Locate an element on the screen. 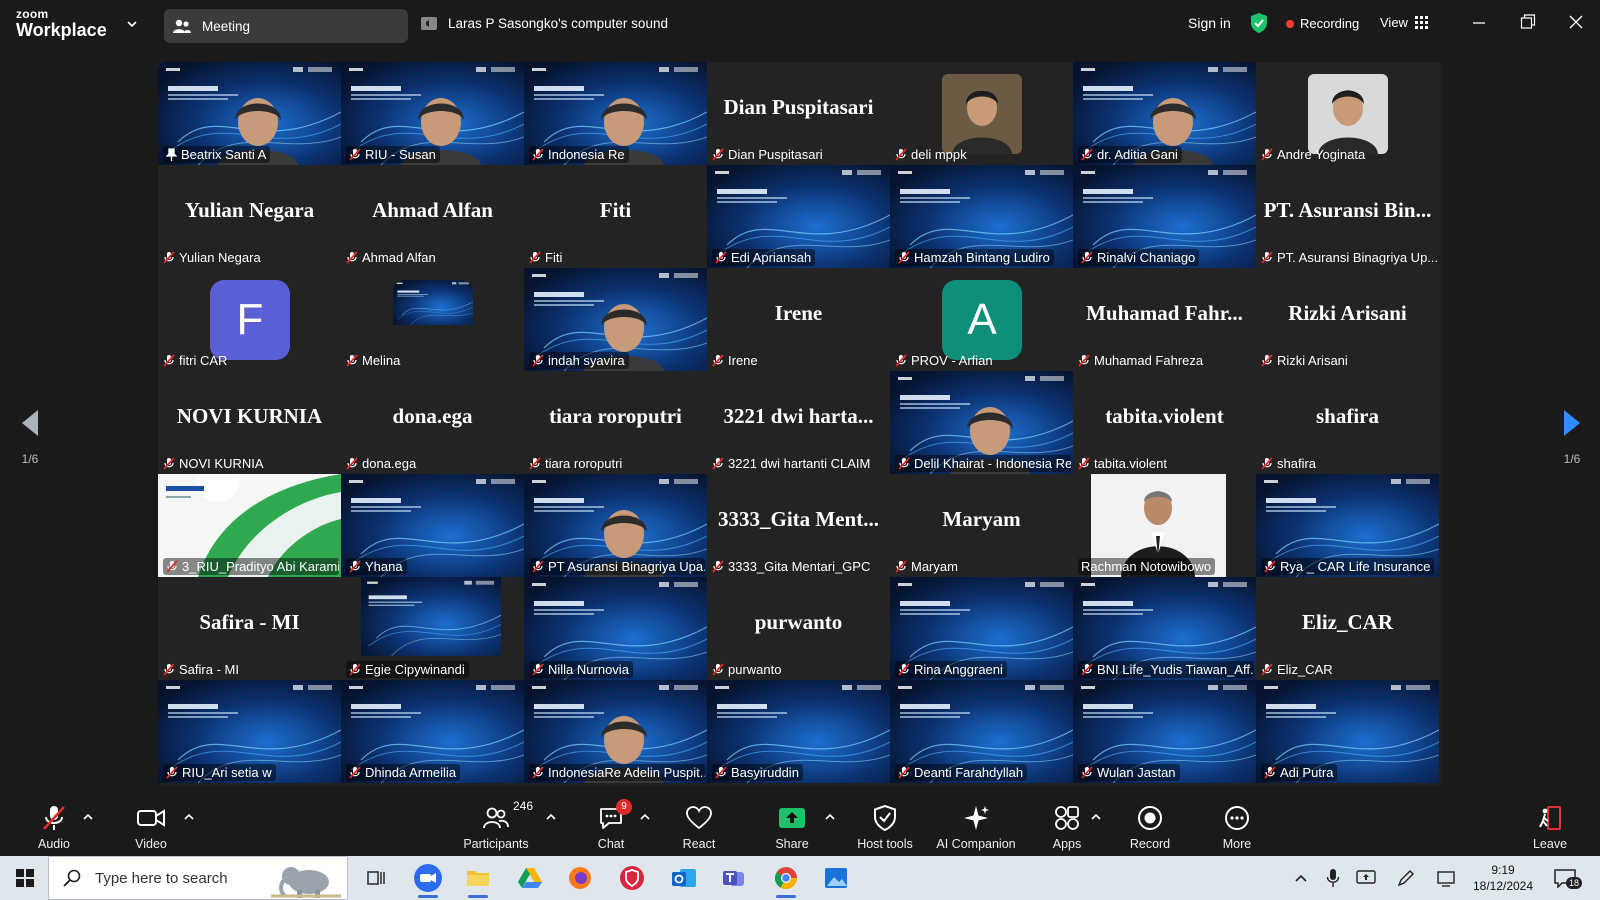  chat-options-caret-icon is located at coordinates (645, 817).